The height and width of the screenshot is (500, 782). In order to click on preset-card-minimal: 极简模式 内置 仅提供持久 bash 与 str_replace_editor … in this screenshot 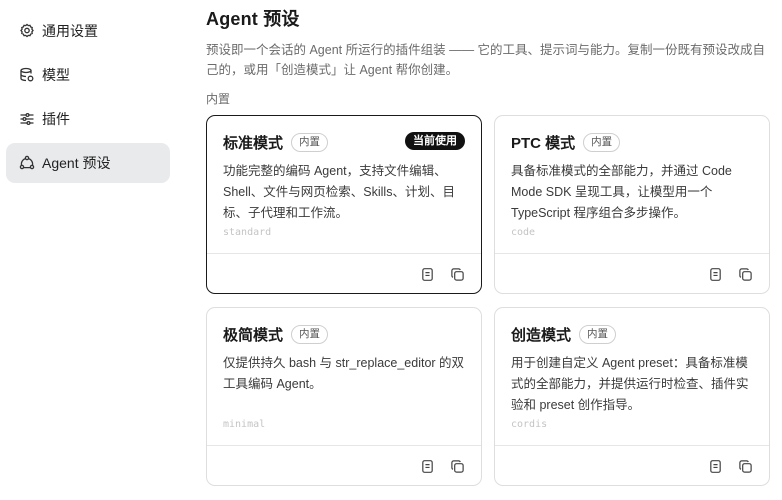, I will do `click(344, 396)`.